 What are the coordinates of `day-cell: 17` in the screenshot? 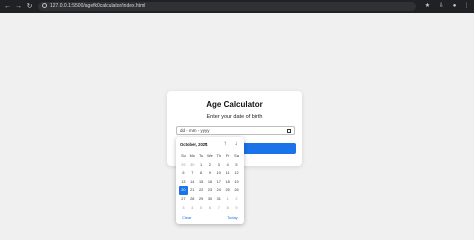 It's located at (218, 182).